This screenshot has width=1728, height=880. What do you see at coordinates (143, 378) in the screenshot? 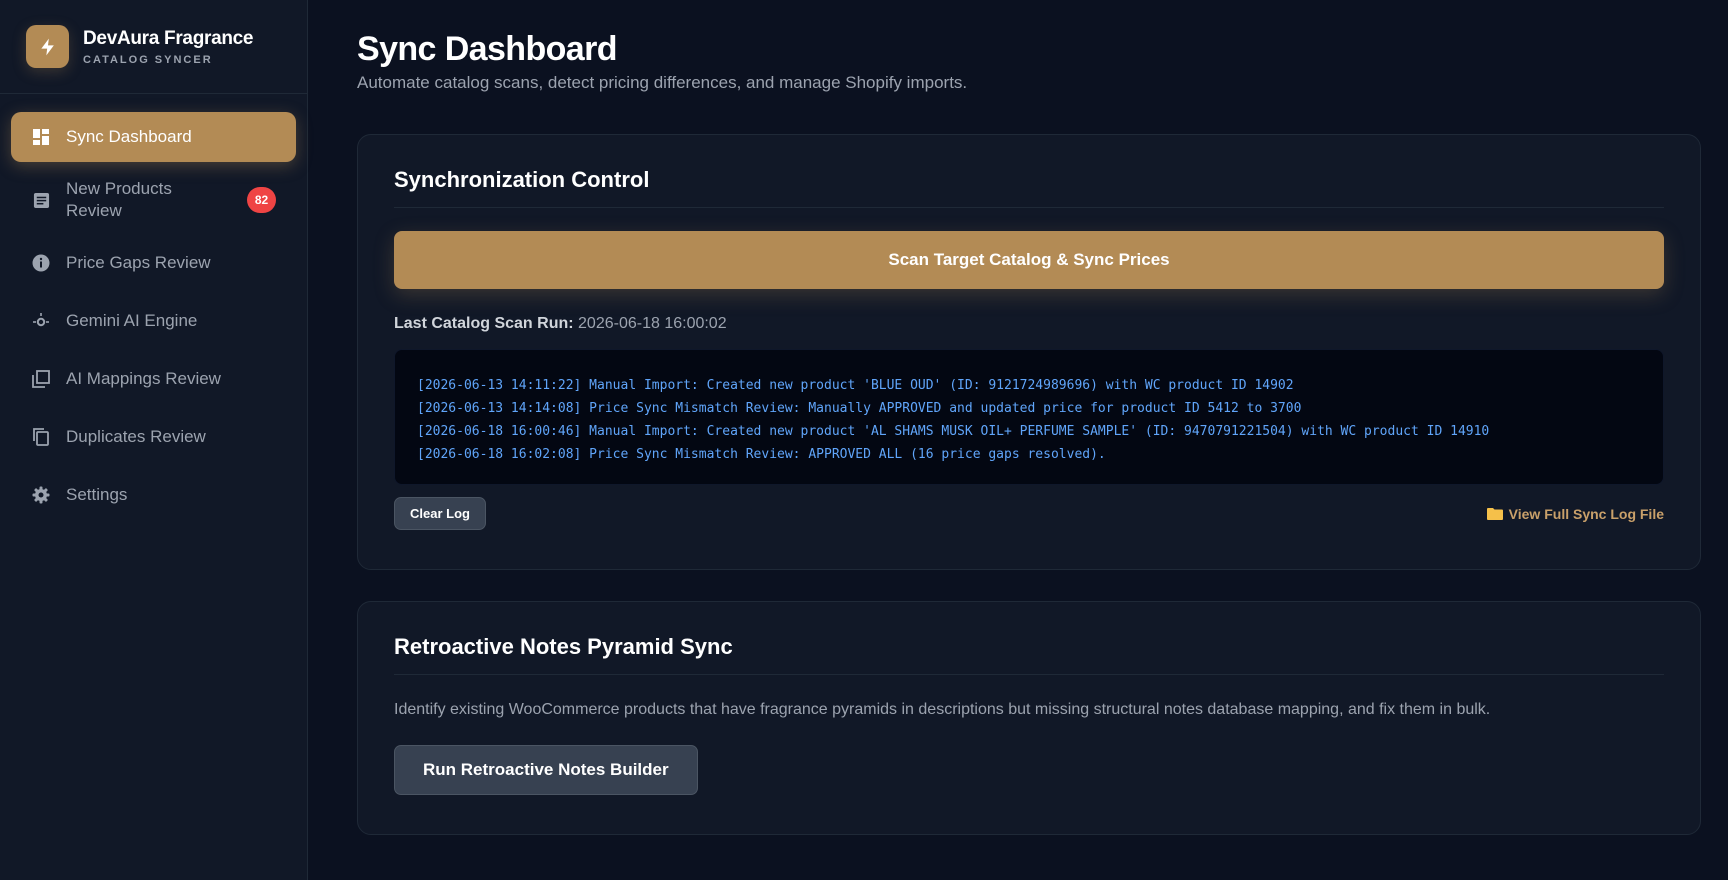
I see `sidebar-item-label: AI Mappings Review` at bounding box center [143, 378].